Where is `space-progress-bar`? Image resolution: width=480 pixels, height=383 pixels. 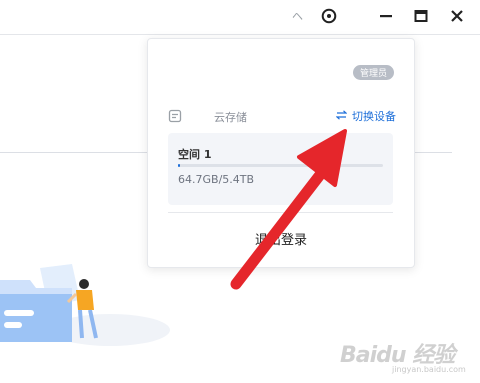
space-progress-bar is located at coordinates (280, 165).